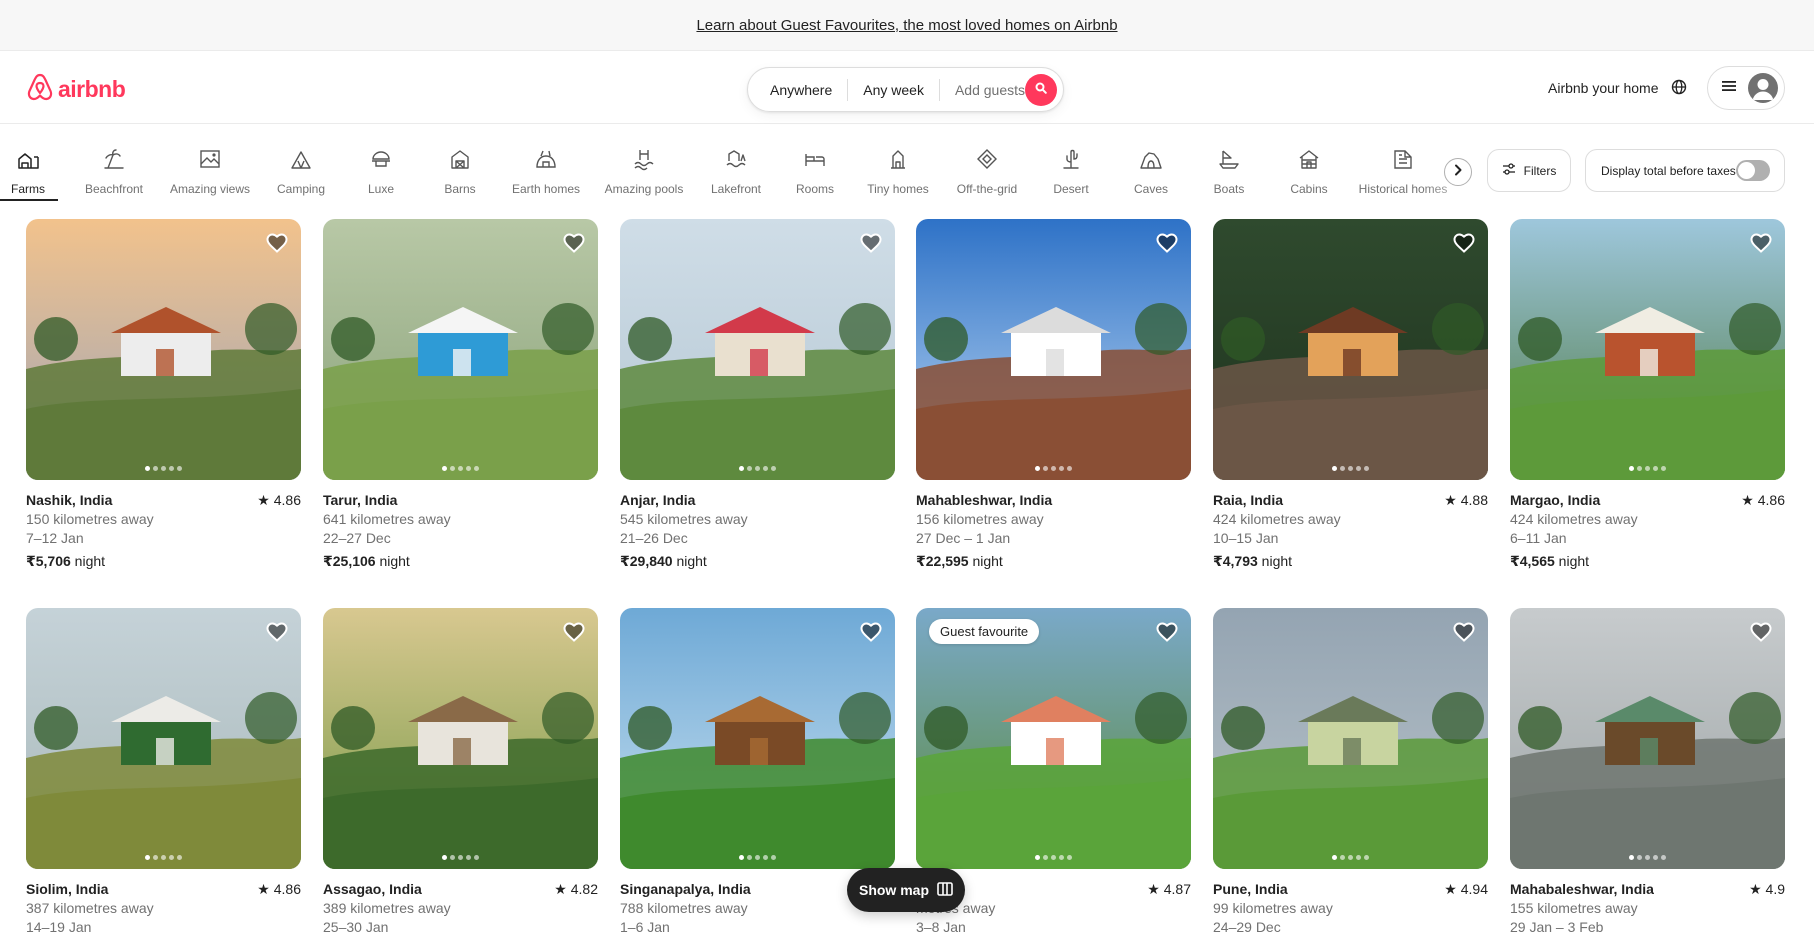 This screenshot has height=942, width=1814. Describe the element at coordinates (301, 171) in the screenshot. I see `category-camping: Camping` at that location.